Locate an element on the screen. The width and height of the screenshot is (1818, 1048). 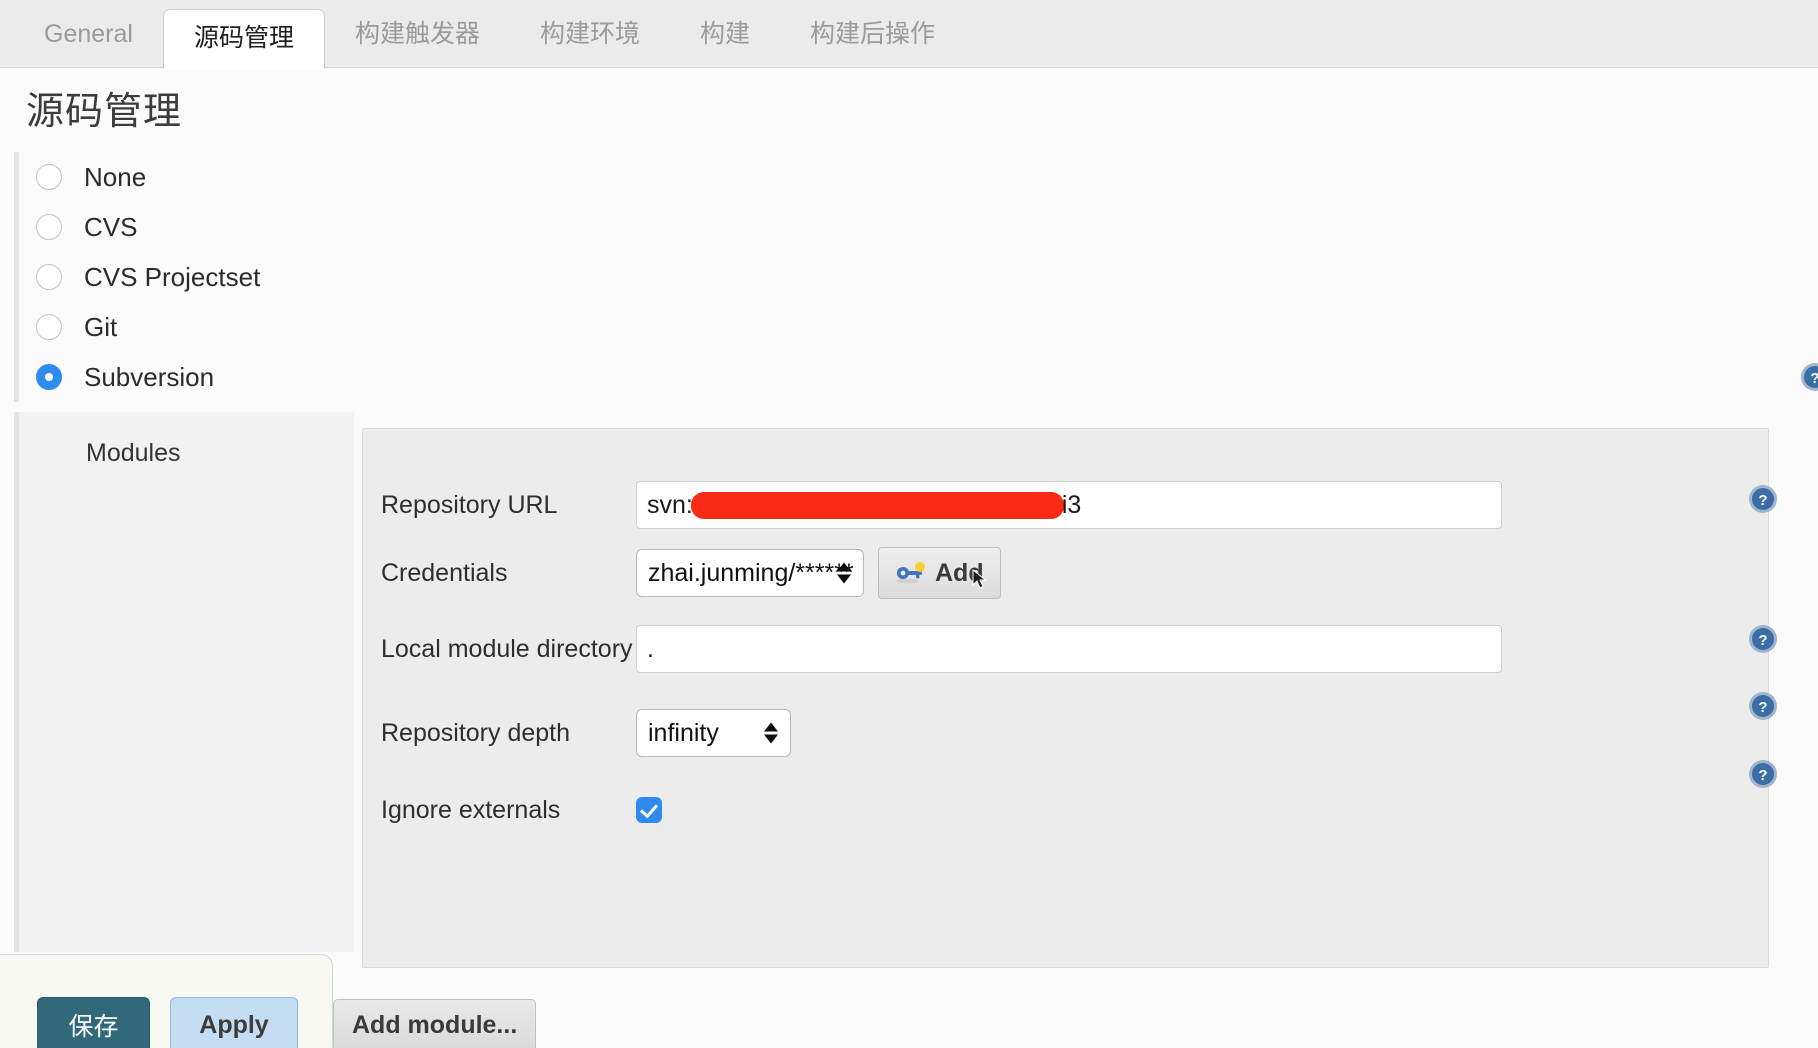
form-row-ignore-externals: Ignore externals is located at coordinates (1065, 810).